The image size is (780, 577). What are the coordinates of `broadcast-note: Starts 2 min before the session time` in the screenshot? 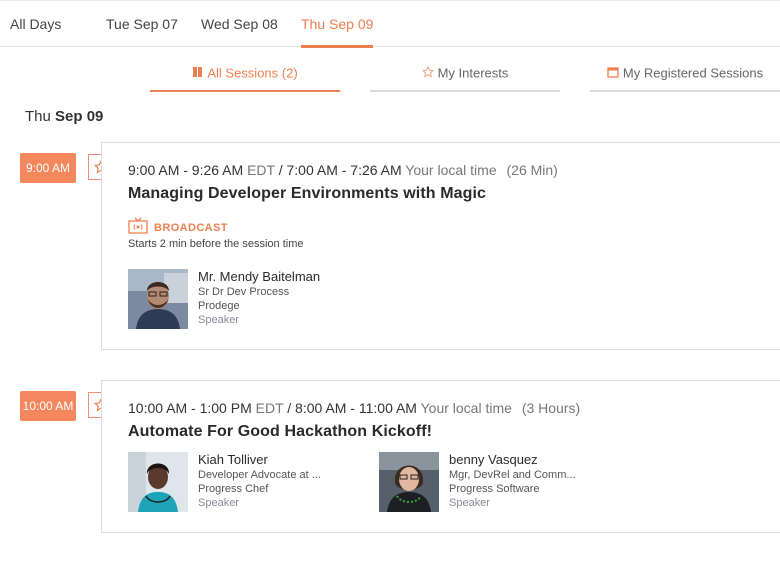 It's located at (216, 244).